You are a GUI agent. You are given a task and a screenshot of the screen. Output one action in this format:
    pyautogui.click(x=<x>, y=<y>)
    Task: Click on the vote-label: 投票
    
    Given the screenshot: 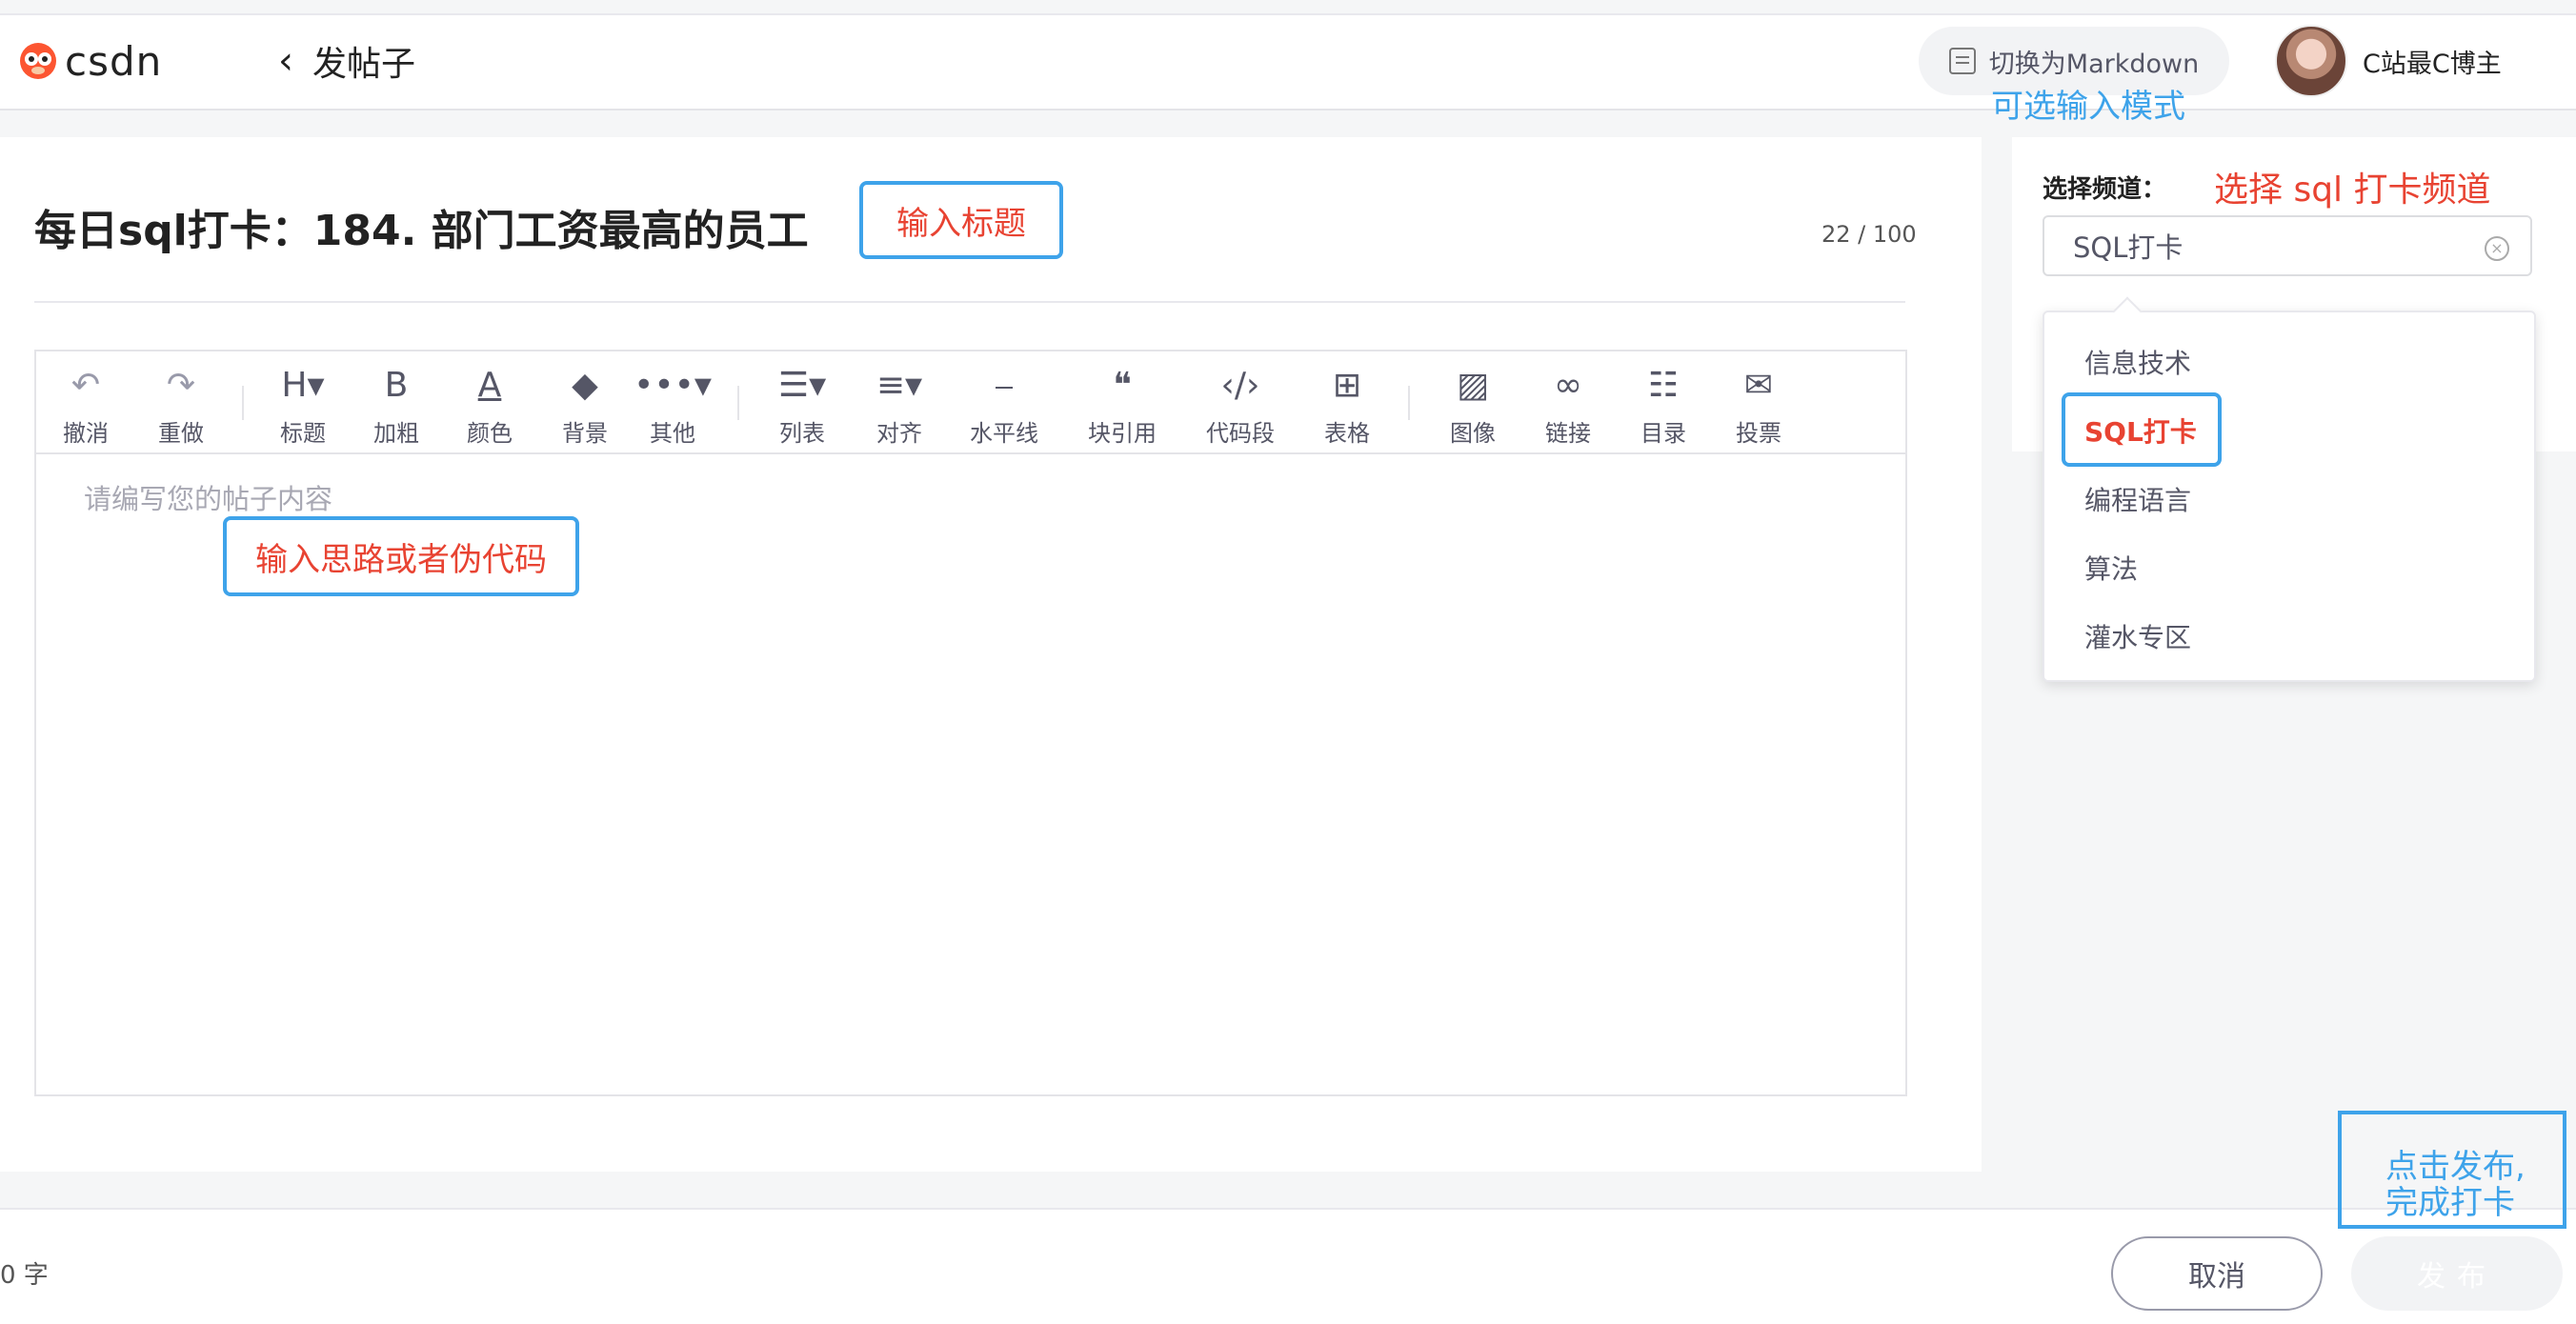 What is the action you would take?
    pyautogui.click(x=1759, y=434)
    